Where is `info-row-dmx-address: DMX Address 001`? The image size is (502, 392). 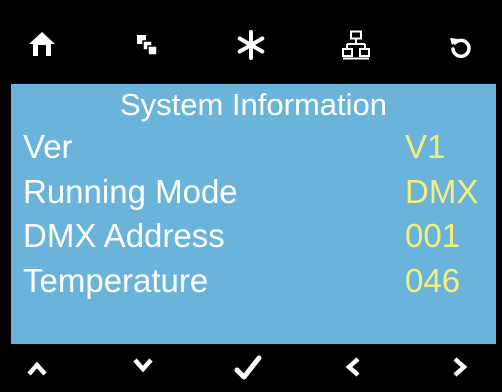 info-row-dmx-address: DMX Address 001 is located at coordinates (253, 236).